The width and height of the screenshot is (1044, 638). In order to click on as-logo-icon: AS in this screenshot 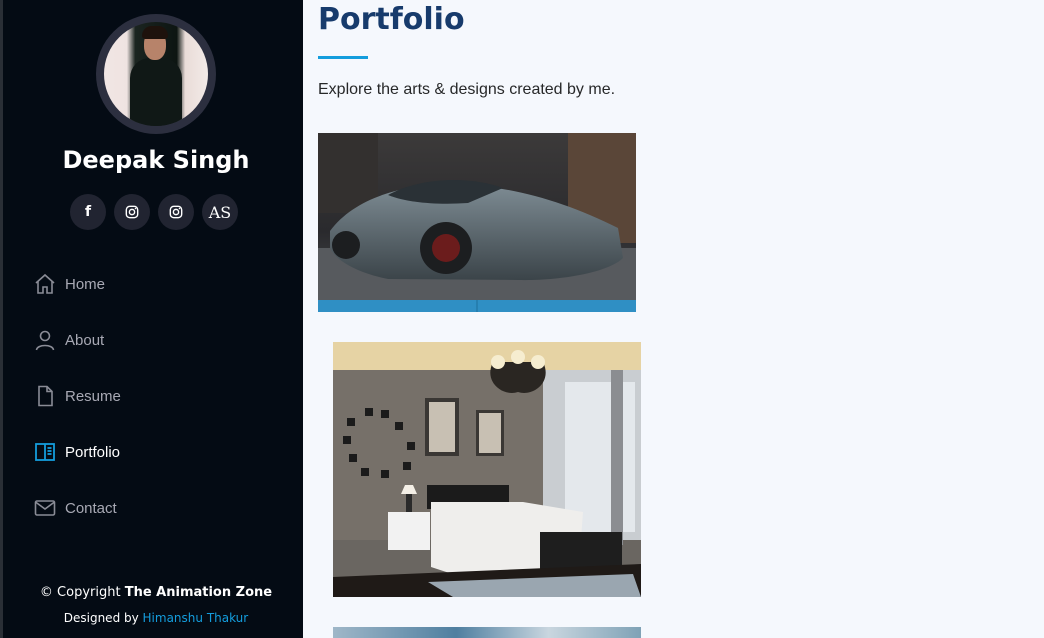, I will do `click(220, 212)`.